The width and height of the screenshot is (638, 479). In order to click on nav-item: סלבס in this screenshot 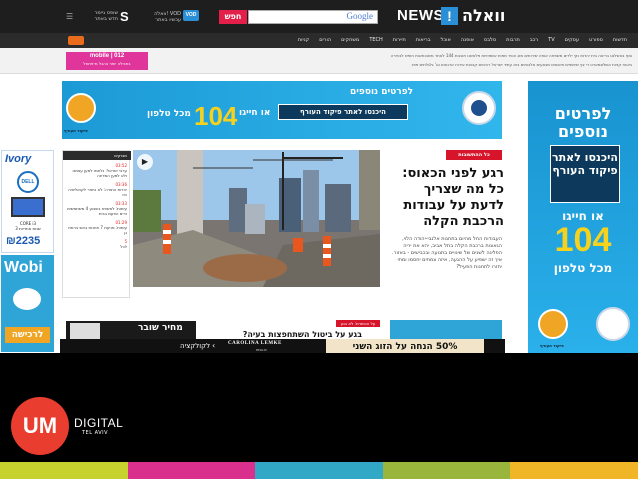, I will do `click(490, 40)`.